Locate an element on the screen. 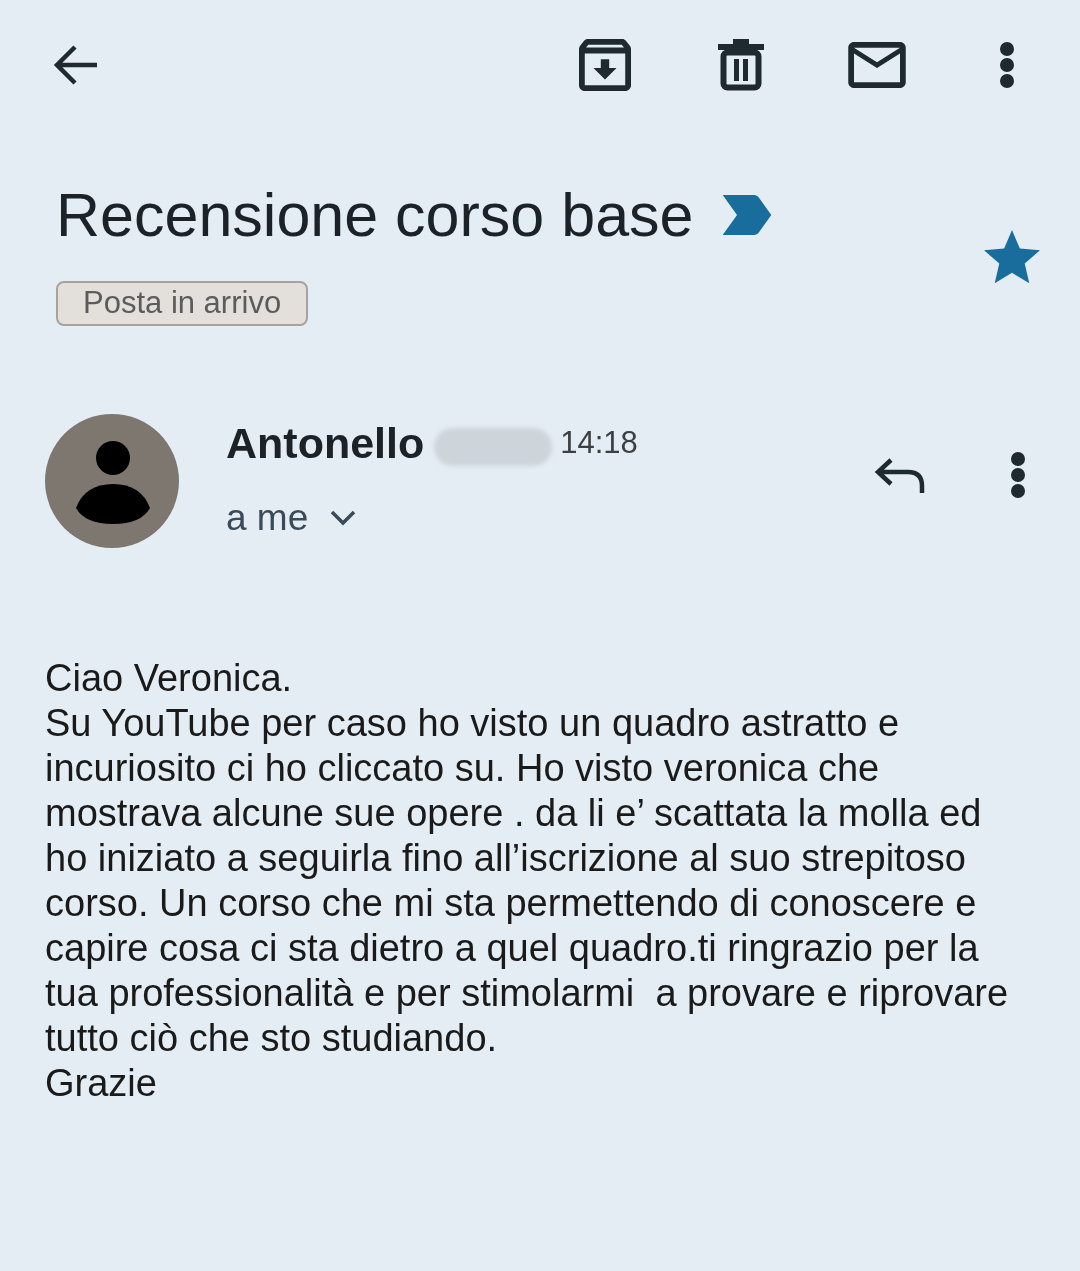 The image size is (1080, 1271). email-subject: Recensione corso base is located at coordinates (375, 215).